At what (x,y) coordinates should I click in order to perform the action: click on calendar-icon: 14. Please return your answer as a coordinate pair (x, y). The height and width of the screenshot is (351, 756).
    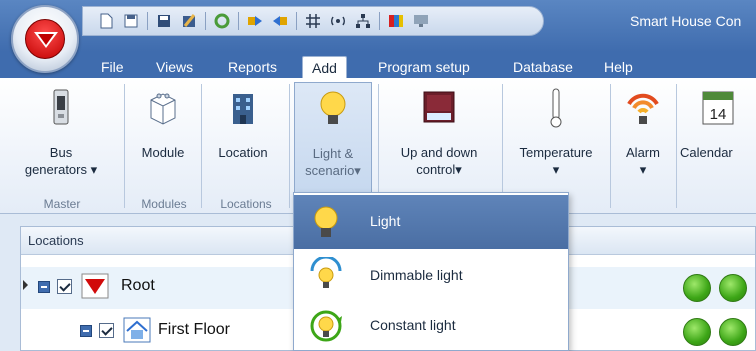
    Looking at the image, I should click on (718, 108).